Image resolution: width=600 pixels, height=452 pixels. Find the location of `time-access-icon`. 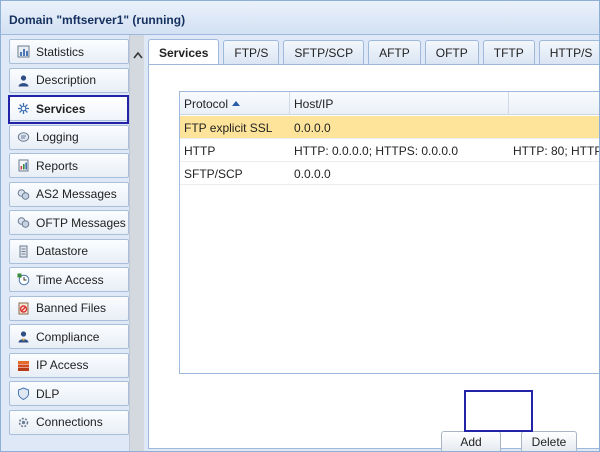

time-access-icon is located at coordinates (23, 279).